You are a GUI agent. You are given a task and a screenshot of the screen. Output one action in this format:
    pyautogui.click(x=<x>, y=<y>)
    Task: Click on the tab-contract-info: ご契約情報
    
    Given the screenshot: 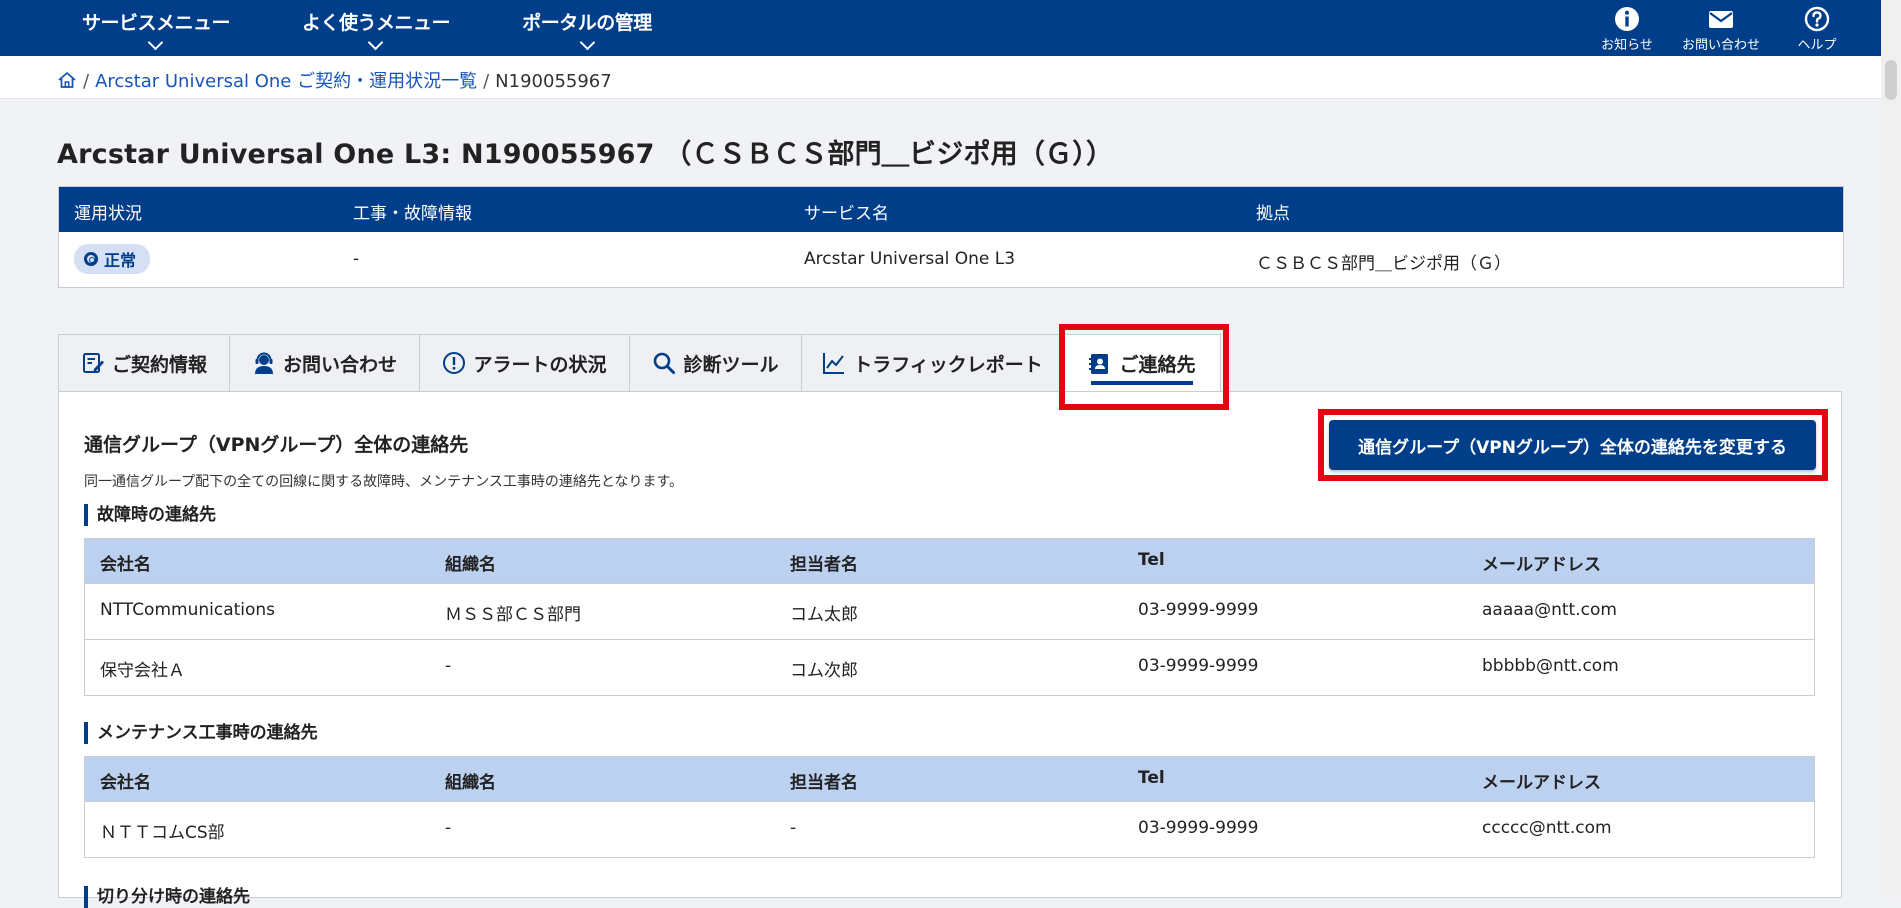 What is the action you would take?
    pyautogui.click(x=143, y=363)
    